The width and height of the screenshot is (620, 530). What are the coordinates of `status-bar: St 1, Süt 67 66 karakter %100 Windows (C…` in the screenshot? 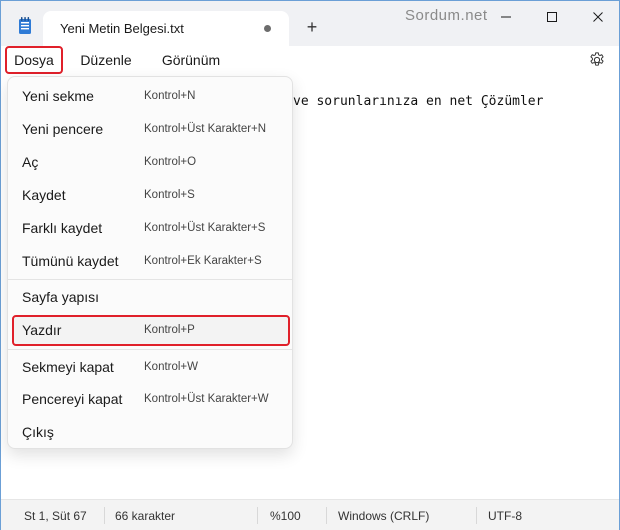 It's located at (310, 514).